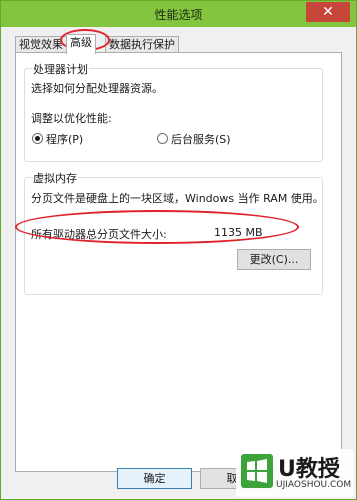 This screenshot has width=357, height=500. What do you see at coordinates (309, 469) in the screenshot?
I see `watermark-brand: U教授` at bounding box center [309, 469].